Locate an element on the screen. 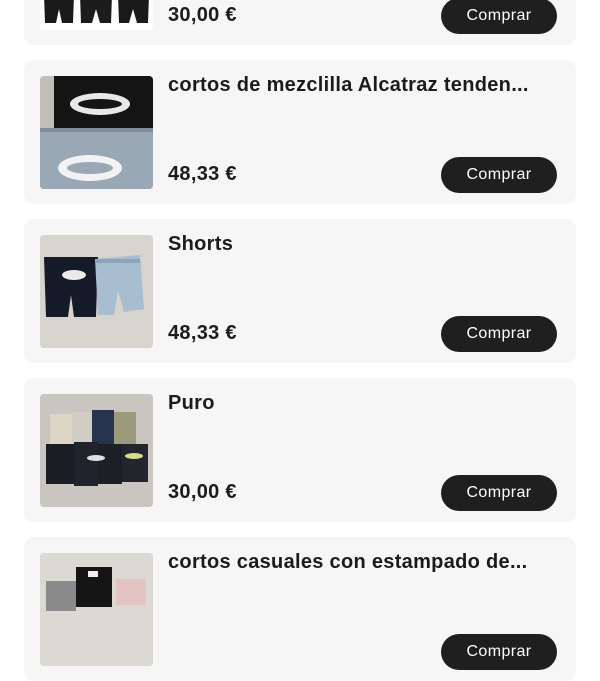  product-title: Shorts is located at coordinates (363, 244).